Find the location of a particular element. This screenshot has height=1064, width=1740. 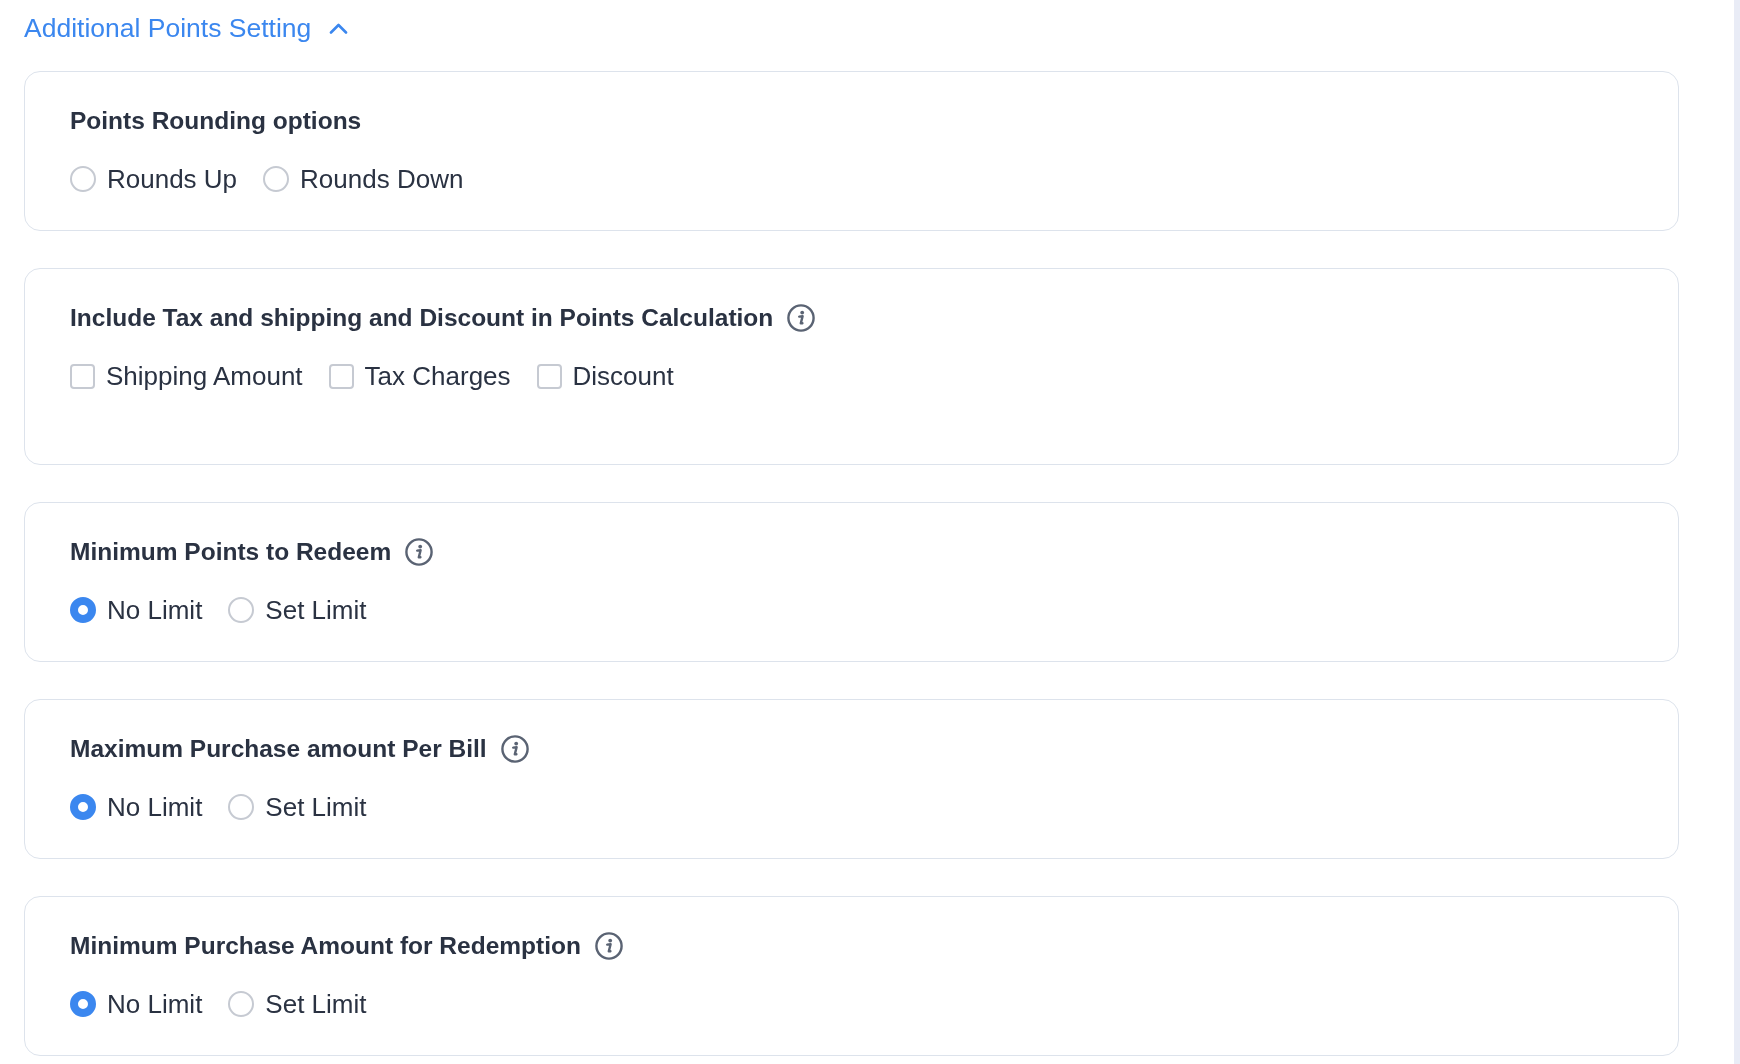

card-title: Minimum Purchase Amount for Redemption is located at coordinates (325, 946).